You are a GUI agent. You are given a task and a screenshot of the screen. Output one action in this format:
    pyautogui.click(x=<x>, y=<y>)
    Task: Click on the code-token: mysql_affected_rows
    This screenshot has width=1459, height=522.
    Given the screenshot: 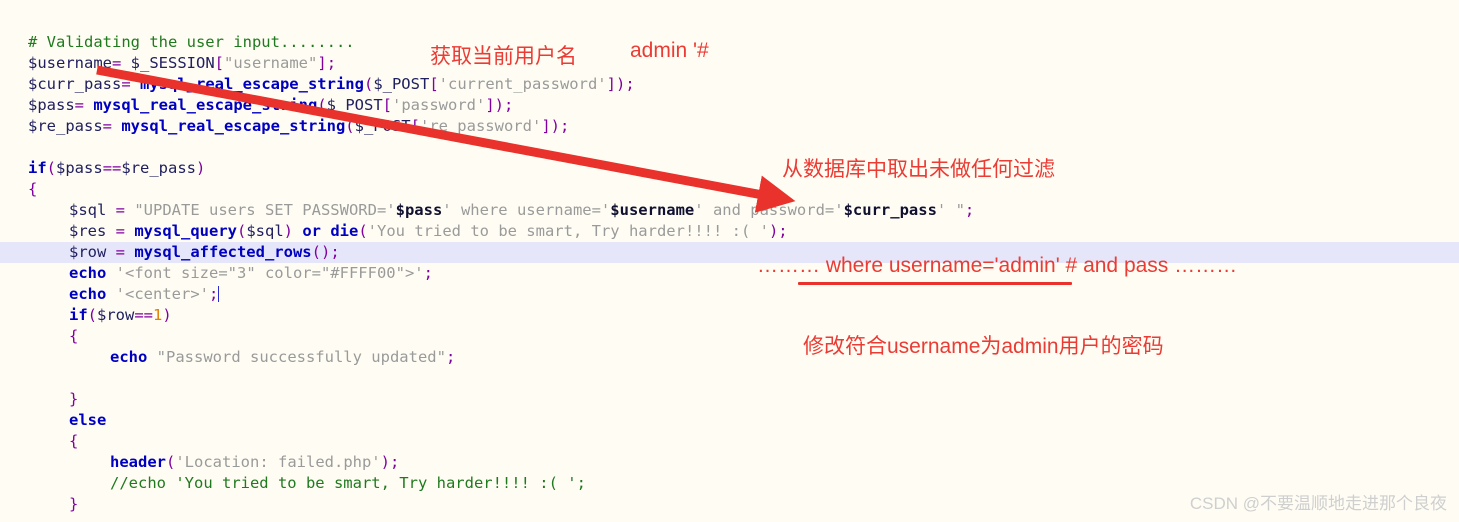 What is the action you would take?
    pyautogui.click(x=223, y=252)
    